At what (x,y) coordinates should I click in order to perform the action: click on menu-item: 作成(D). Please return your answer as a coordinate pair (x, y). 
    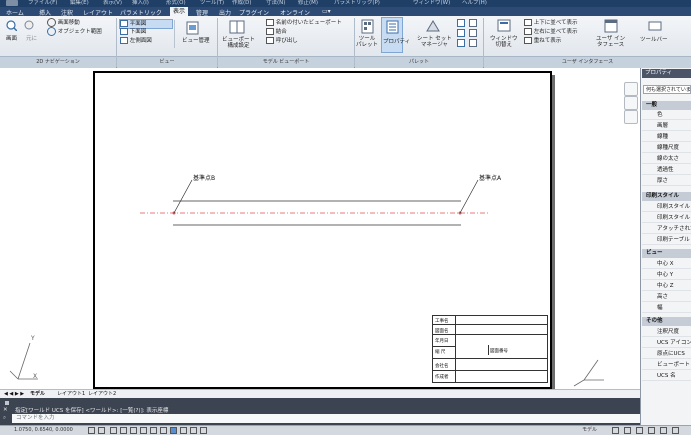
    Looking at the image, I should click on (242, 3).